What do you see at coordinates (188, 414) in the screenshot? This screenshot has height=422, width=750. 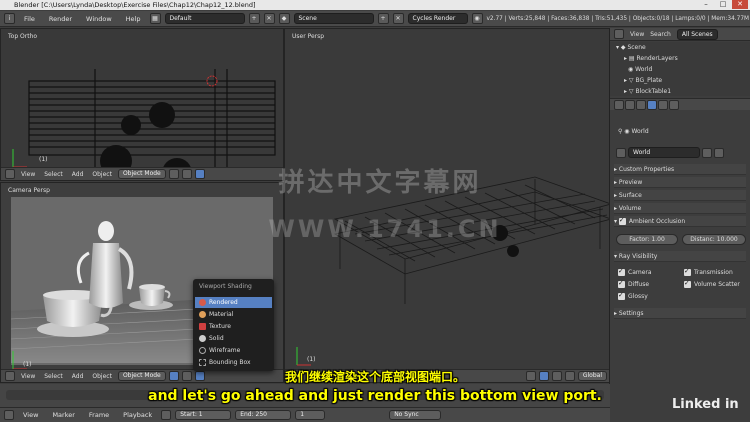 I see `start-label: Start:` at bounding box center [188, 414].